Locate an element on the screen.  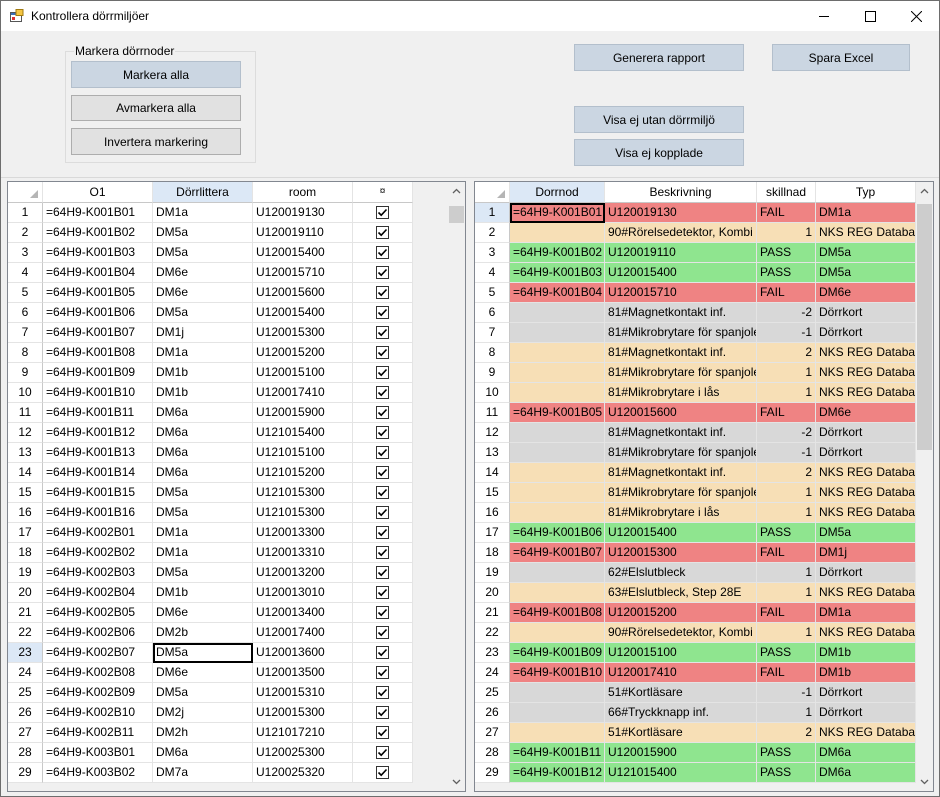
row-header: 7 is located at coordinates (492, 333).